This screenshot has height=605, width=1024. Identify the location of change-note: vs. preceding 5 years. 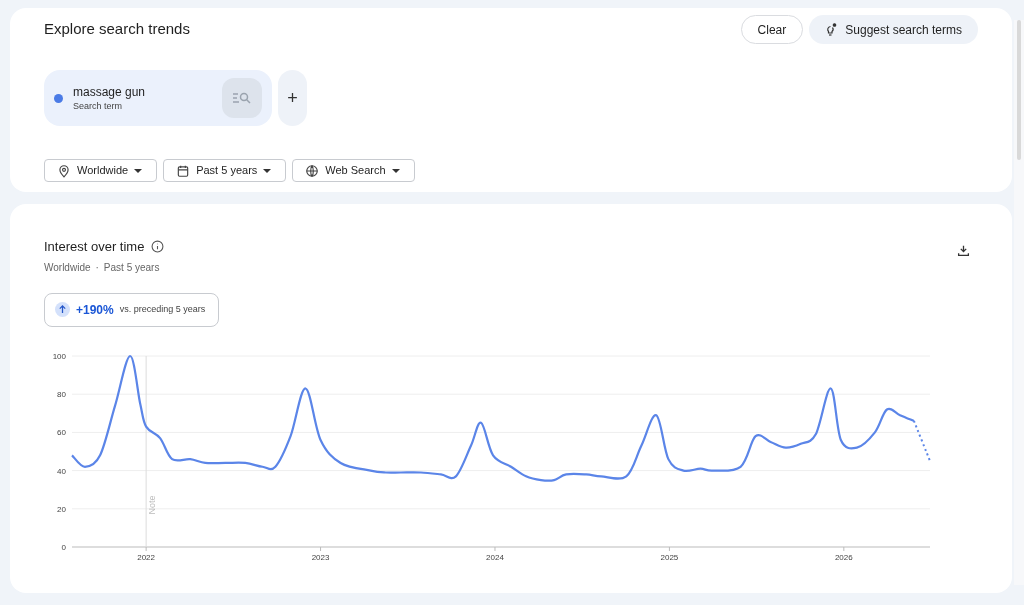
(162, 309).